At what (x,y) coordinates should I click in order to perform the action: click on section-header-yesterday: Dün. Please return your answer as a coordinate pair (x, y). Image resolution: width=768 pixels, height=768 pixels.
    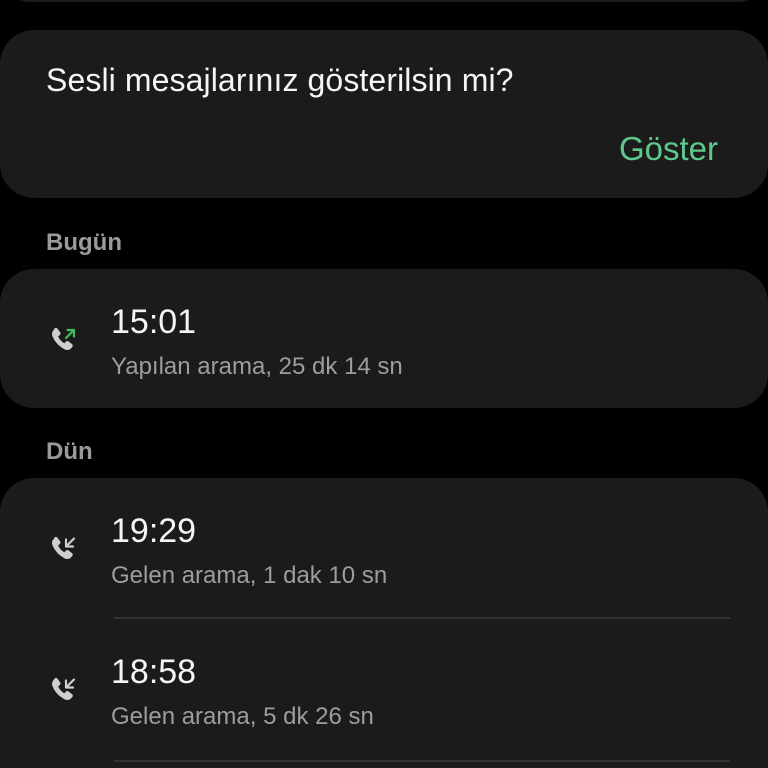
    Looking at the image, I should click on (69, 451).